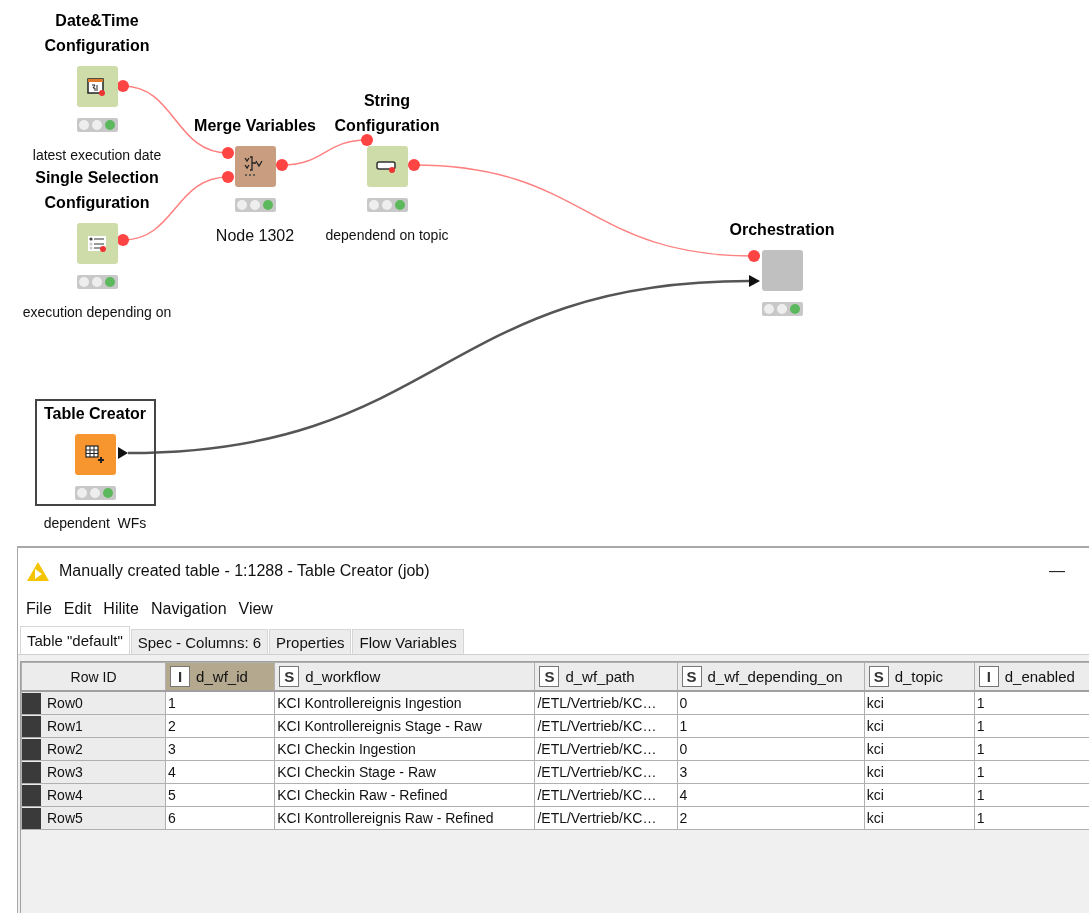  I want to click on tab: Flow Variables, so click(408, 641).